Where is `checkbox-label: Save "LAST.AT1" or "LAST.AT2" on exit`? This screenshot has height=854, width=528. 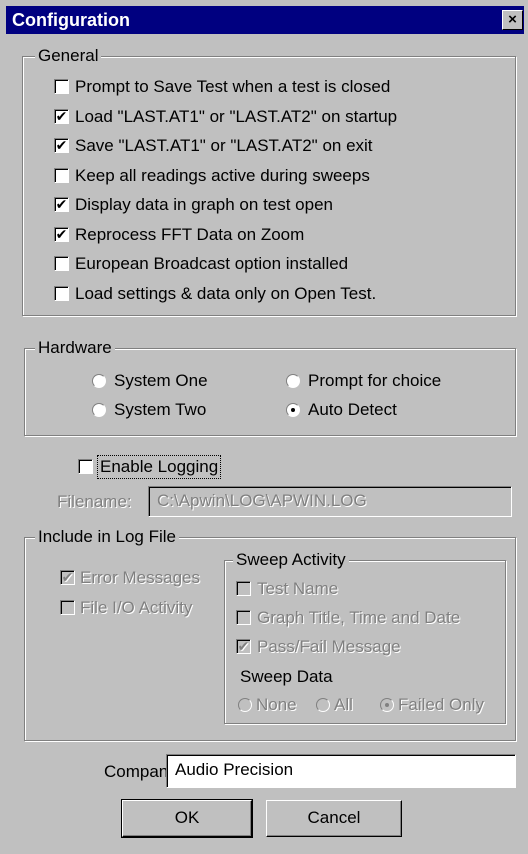
checkbox-label: Save "LAST.AT1" or "LAST.AT2" on exit is located at coordinates (224, 145).